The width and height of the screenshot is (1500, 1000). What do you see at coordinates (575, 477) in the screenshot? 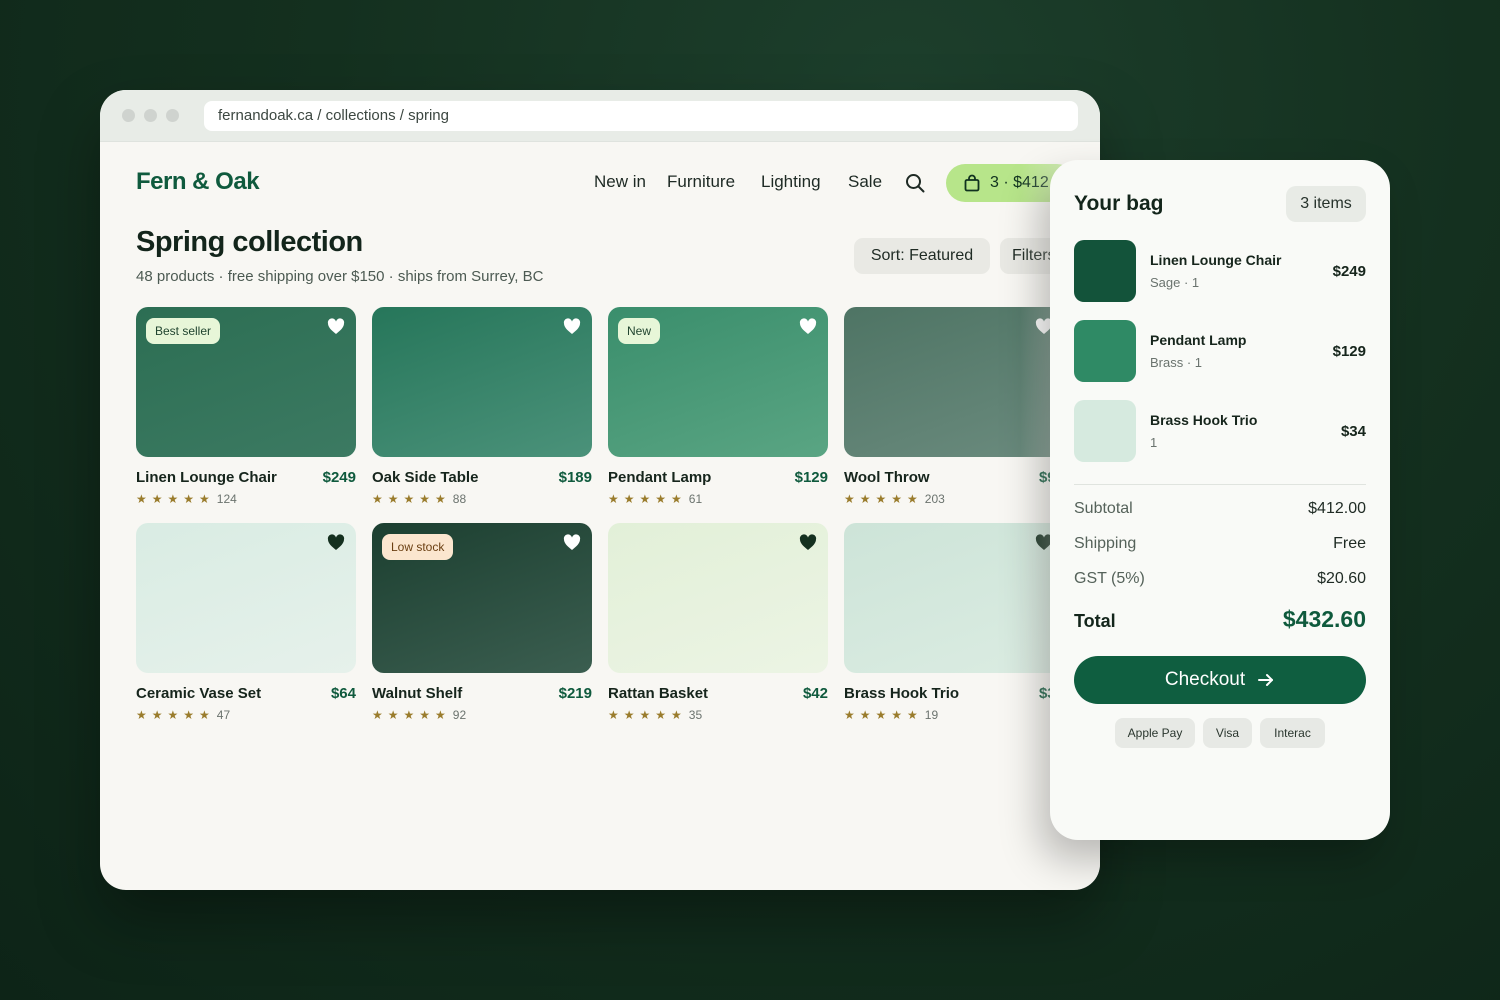
I see `product-price: $189` at bounding box center [575, 477].